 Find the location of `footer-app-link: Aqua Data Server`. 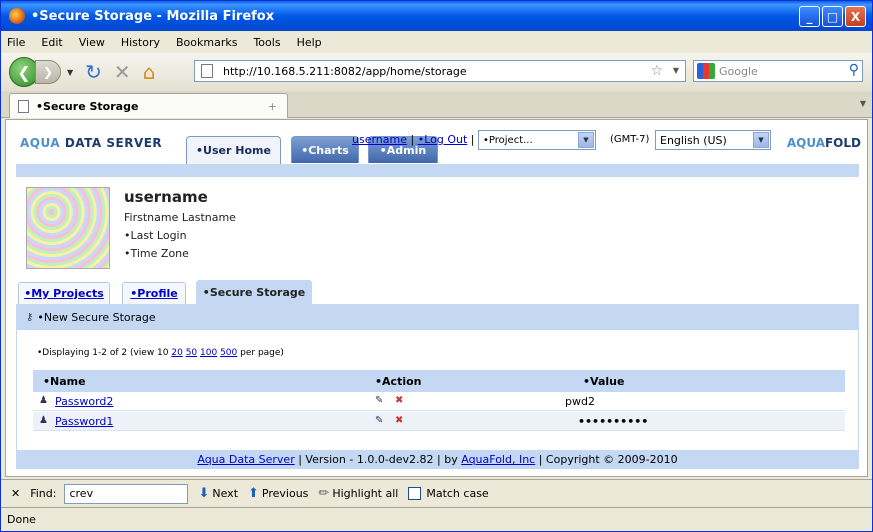

footer-app-link: Aqua Data Server is located at coordinates (245, 459).